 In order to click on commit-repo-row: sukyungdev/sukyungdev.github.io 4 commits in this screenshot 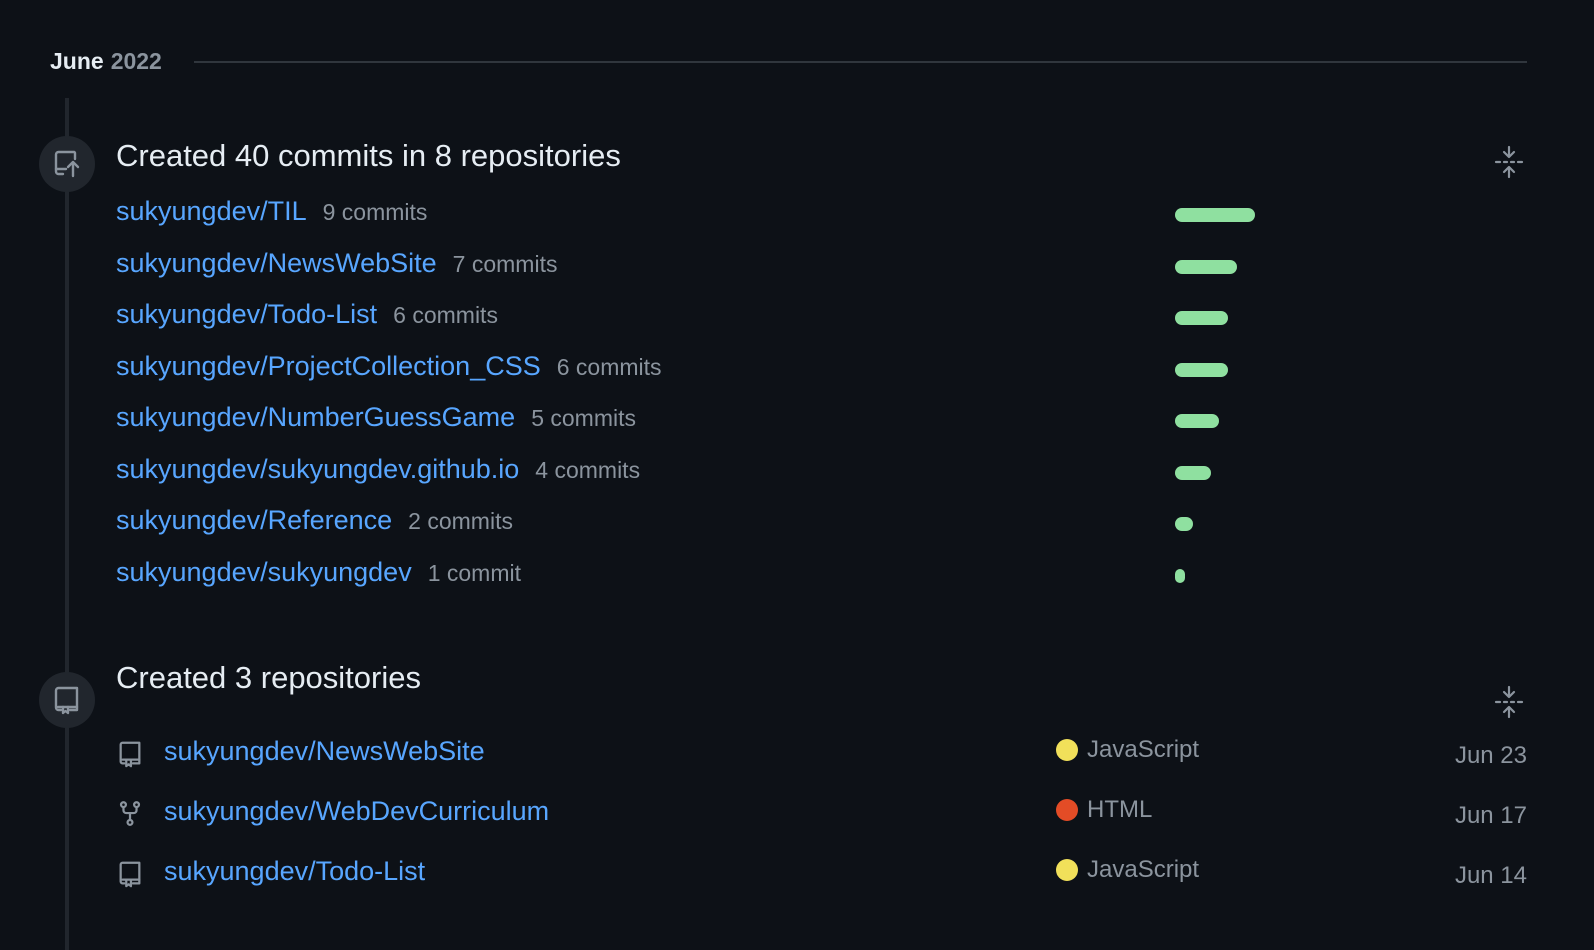, I will do `click(378, 469)`.